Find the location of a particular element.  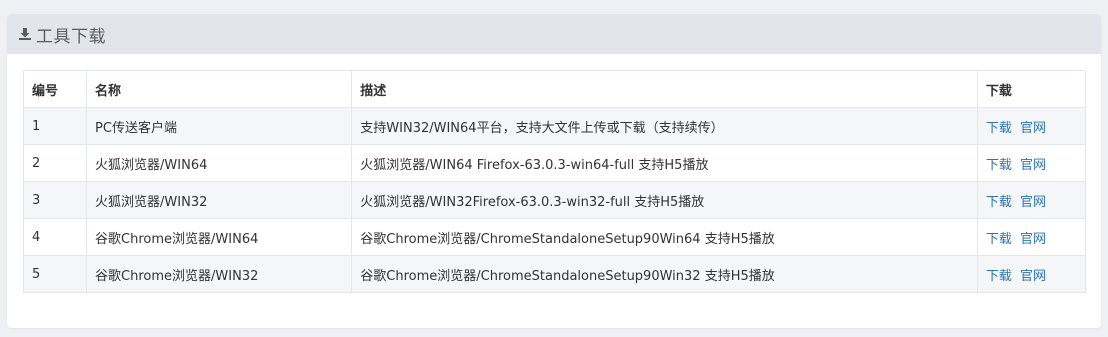

row-number: 2 is located at coordinates (55, 163).